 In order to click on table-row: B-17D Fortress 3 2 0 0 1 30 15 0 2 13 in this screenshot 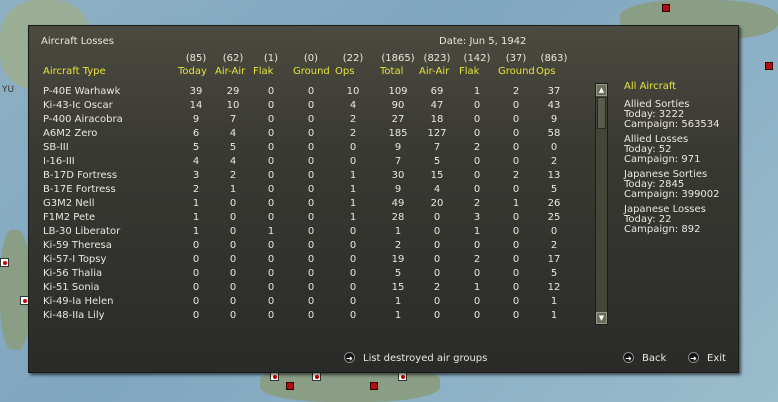, I will do `click(309, 177)`.